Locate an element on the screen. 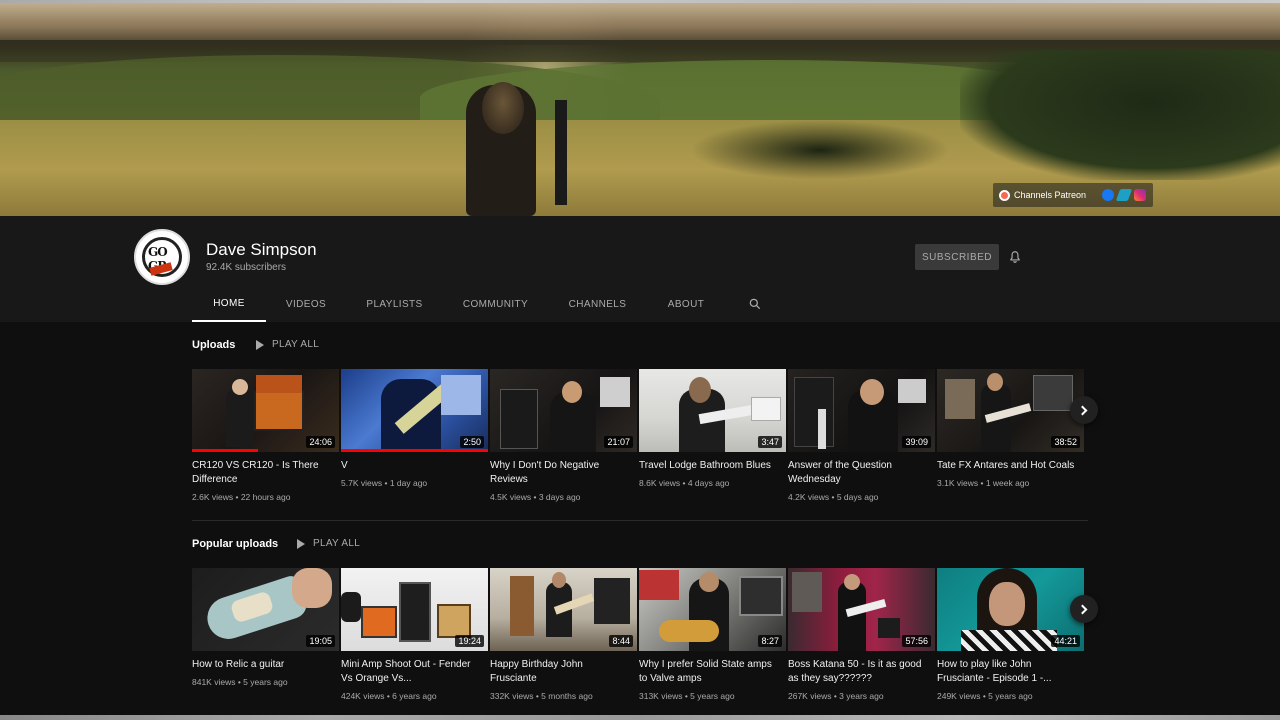 Image resolution: width=1280 pixels, height=720 pixels. video-duration: 24:06 is located at coordinates (320, 442).